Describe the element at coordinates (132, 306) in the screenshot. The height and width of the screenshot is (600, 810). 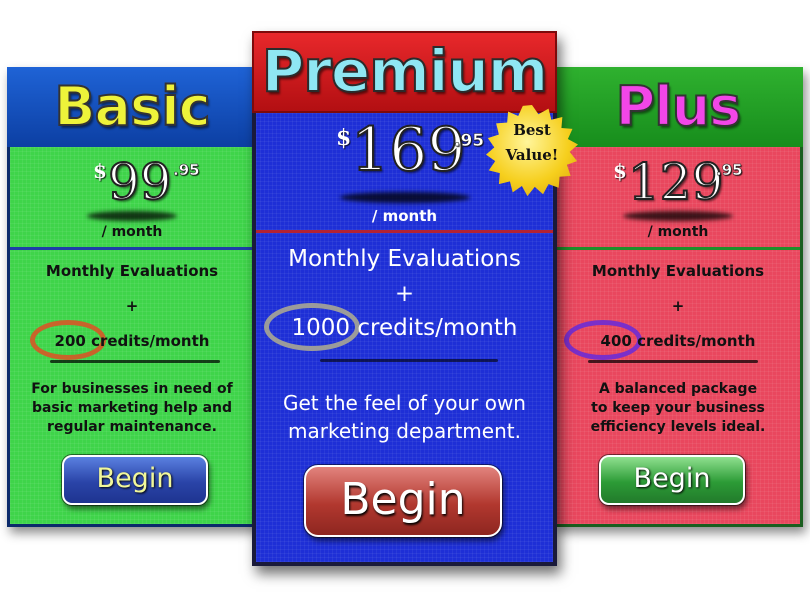
I see `basic-plus-sign: +` at that location.